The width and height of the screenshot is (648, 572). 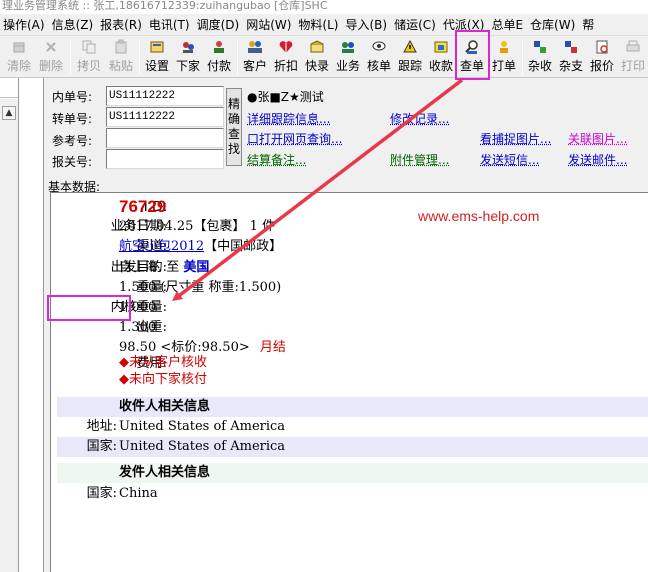 I want to click on paste-button: 粘贴, so click(x=121, y=57).